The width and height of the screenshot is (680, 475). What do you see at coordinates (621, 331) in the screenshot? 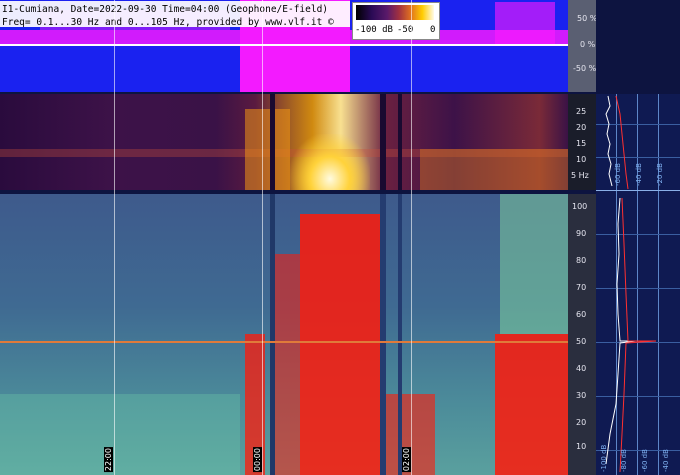
I see `profile-white-low` at bounding box center [621, 331].